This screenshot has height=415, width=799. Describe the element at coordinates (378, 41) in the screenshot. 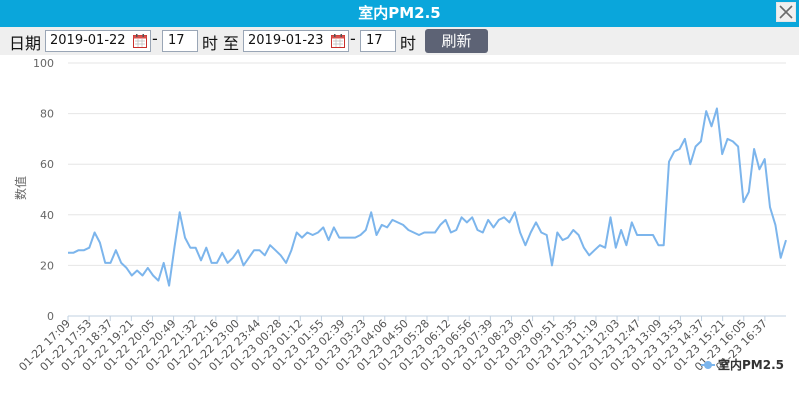

I see `end-hour-input: 17` at that location.